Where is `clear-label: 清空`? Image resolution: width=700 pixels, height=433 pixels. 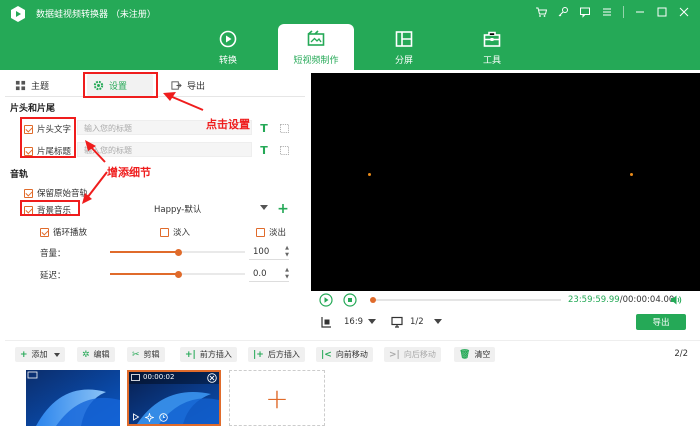 clear-label: 清空 is located at coordinates (482, 354).